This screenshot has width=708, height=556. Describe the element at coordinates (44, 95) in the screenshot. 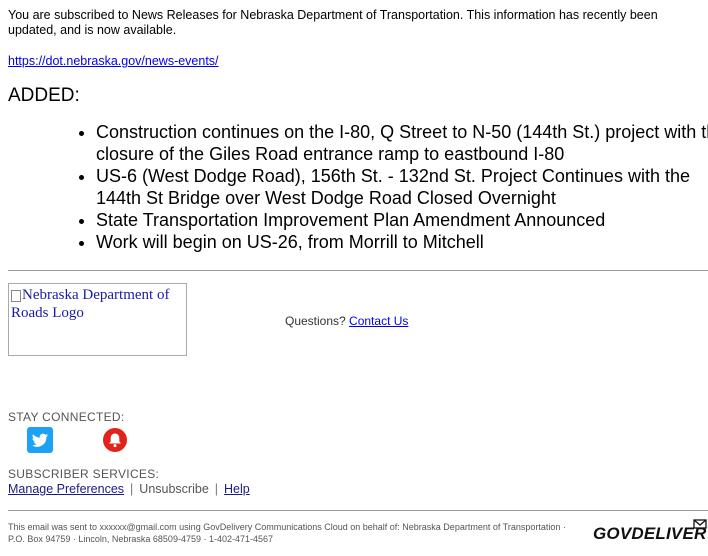

I see `added-heading: ADDED:` at that location.